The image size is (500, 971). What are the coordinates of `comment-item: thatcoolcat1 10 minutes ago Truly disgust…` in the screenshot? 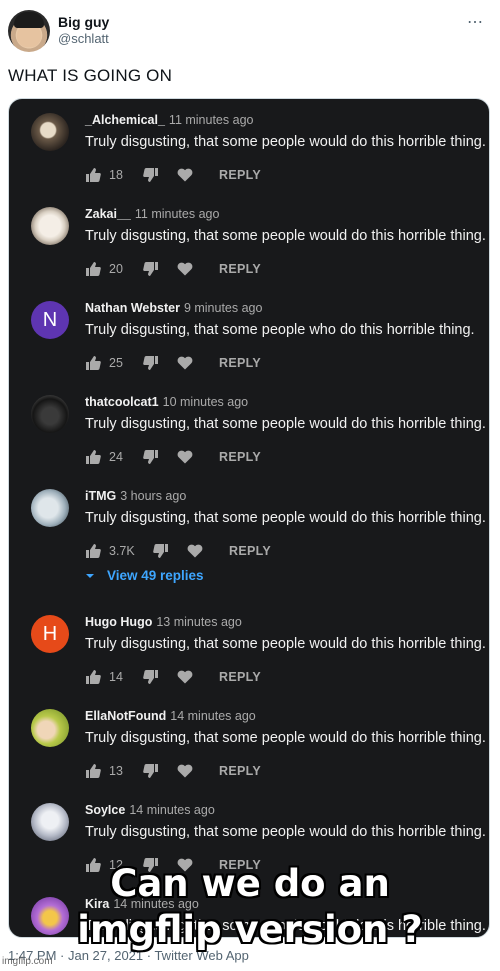 It's located at (249, 428).